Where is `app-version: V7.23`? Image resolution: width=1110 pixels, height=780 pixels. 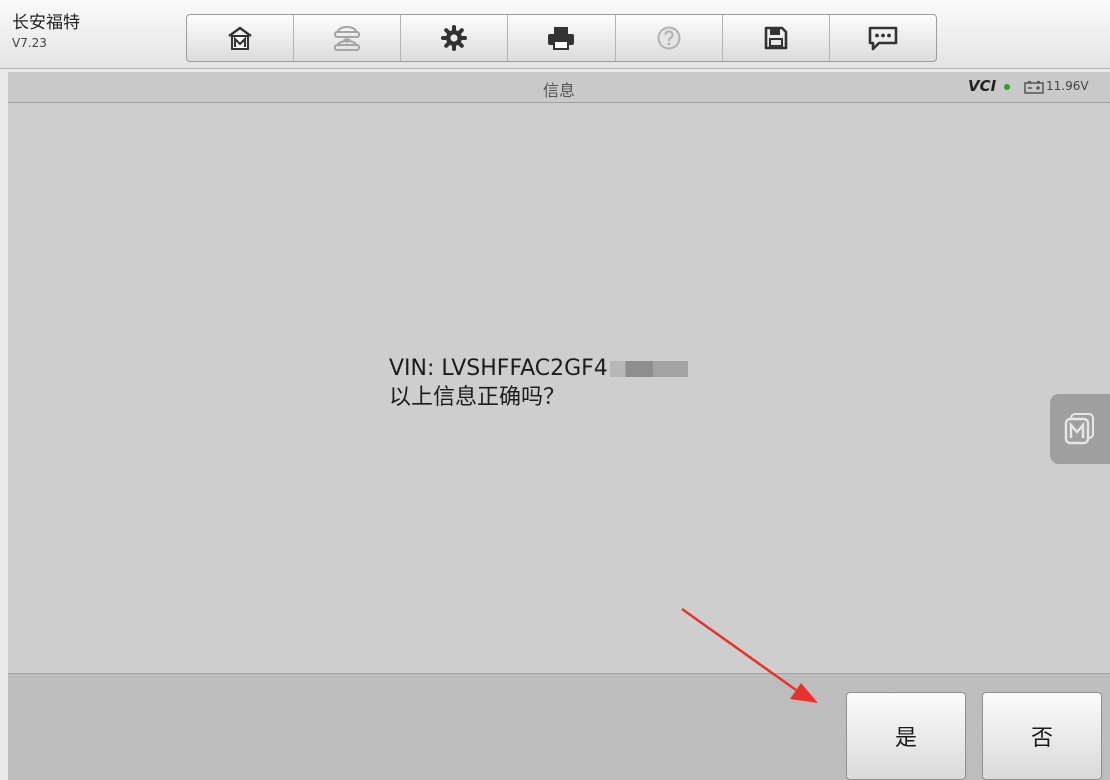 app-version: V7.23 is located at coordinates (29, 43).